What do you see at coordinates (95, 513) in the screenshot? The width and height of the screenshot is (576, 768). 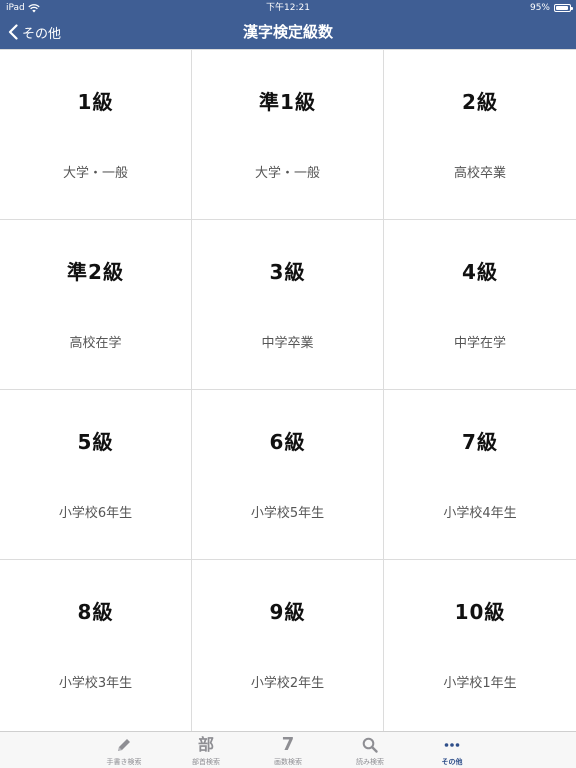 I see `grade-description: 小学校6年生` at bounding box center [95, 513].